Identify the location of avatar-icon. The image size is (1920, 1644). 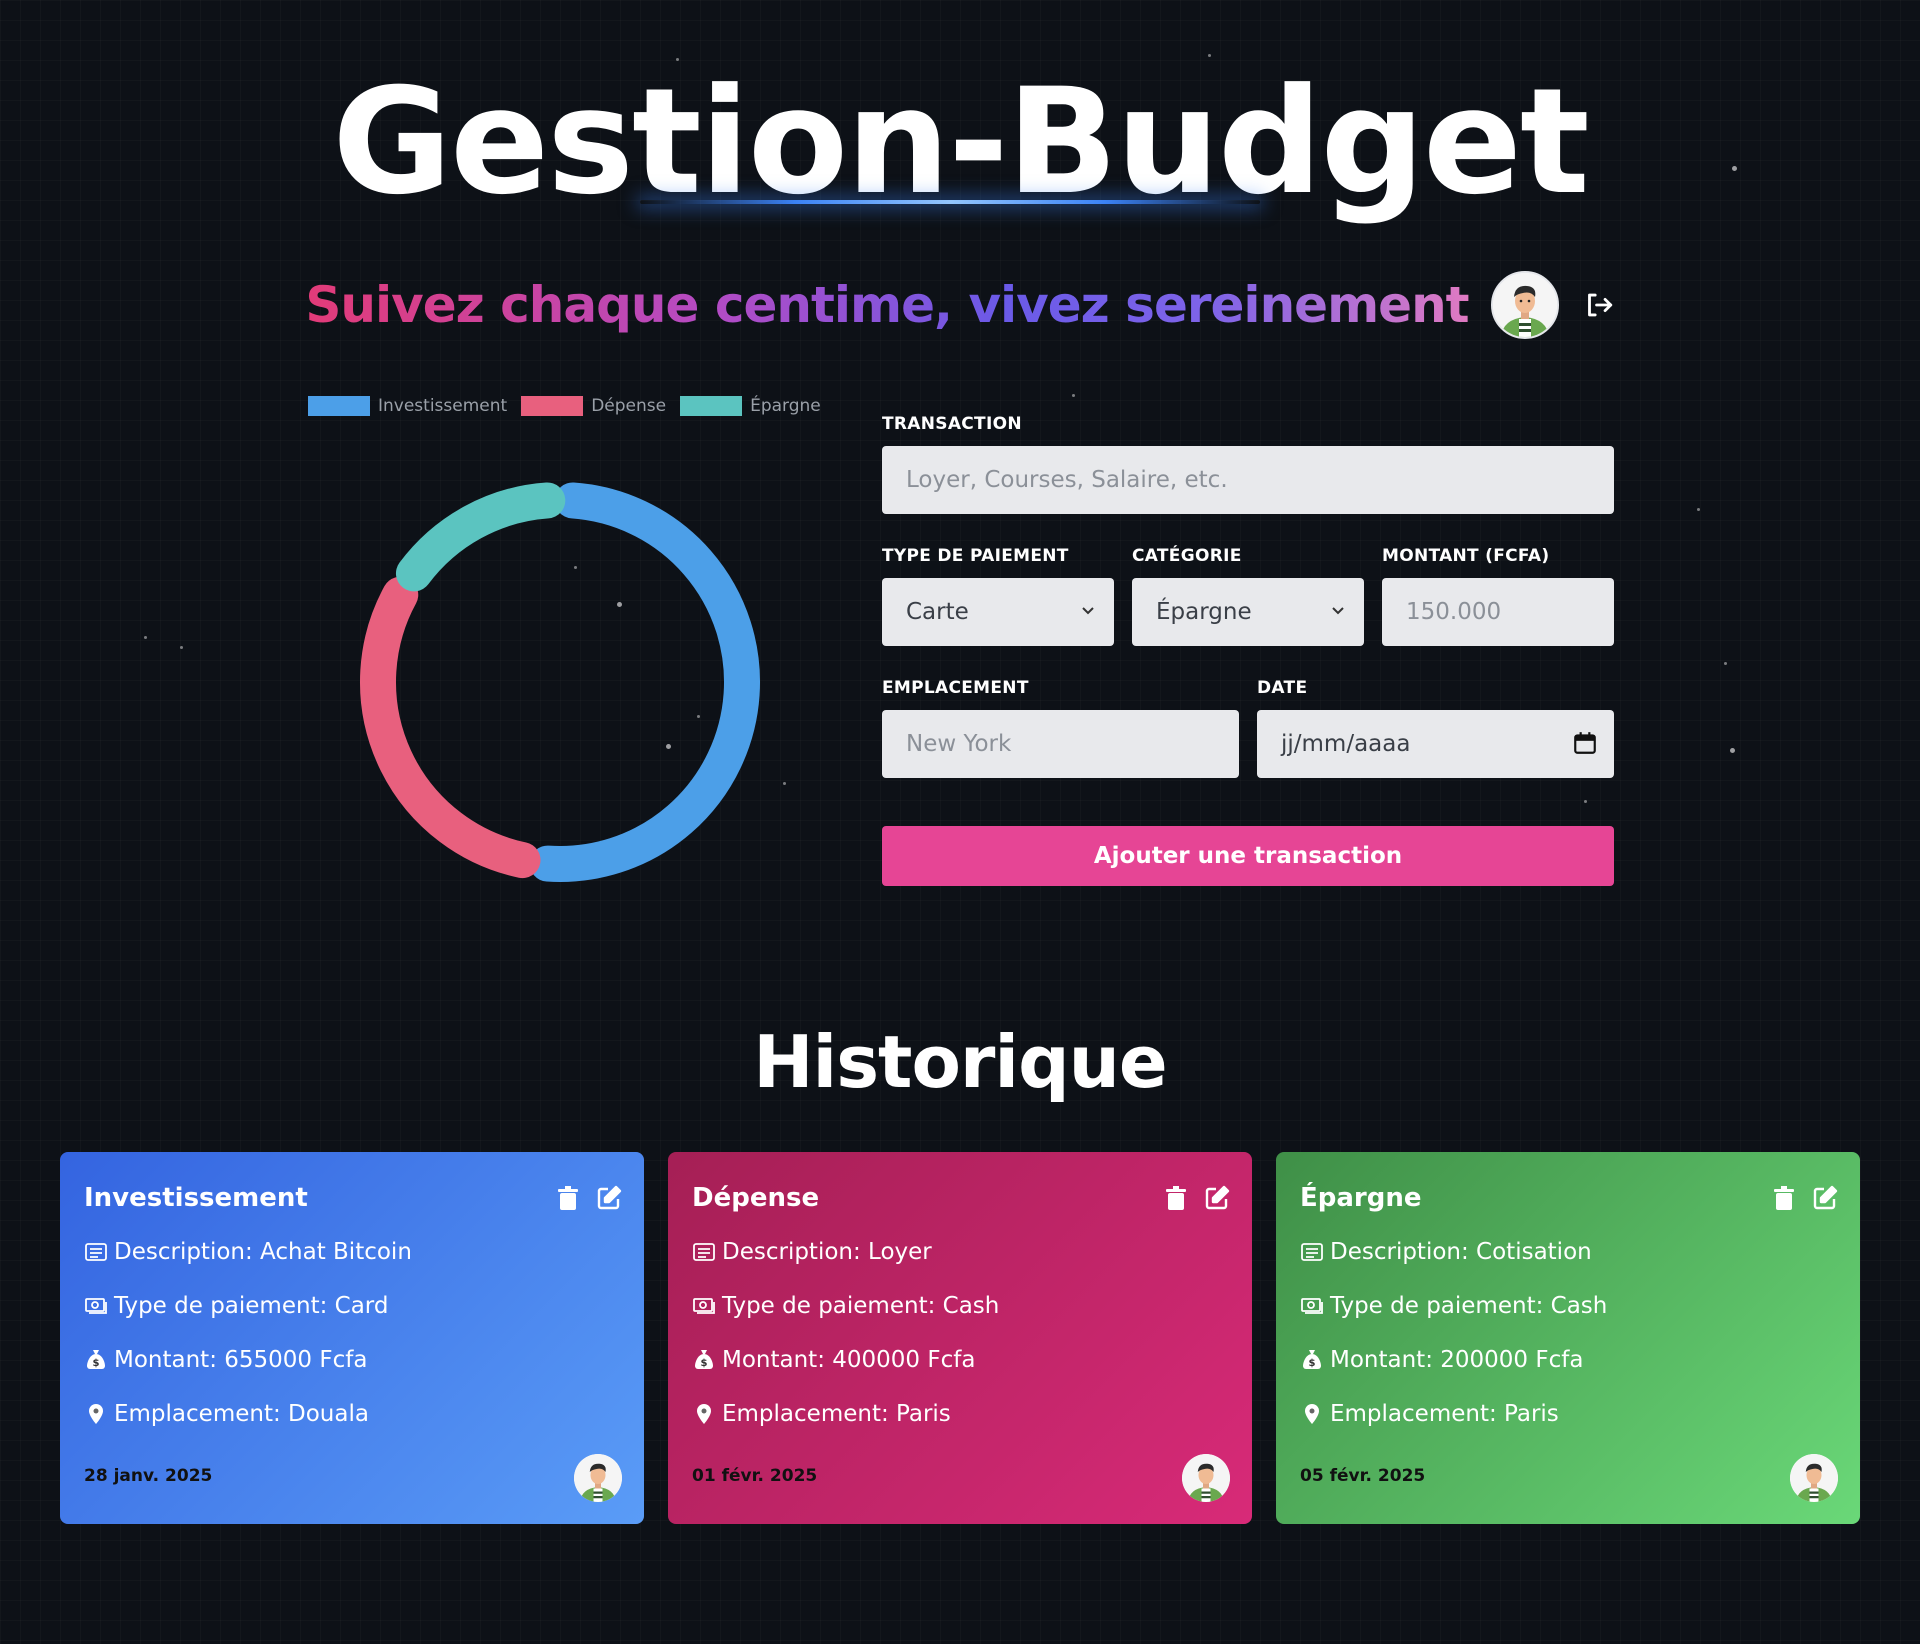
(1524, 305).